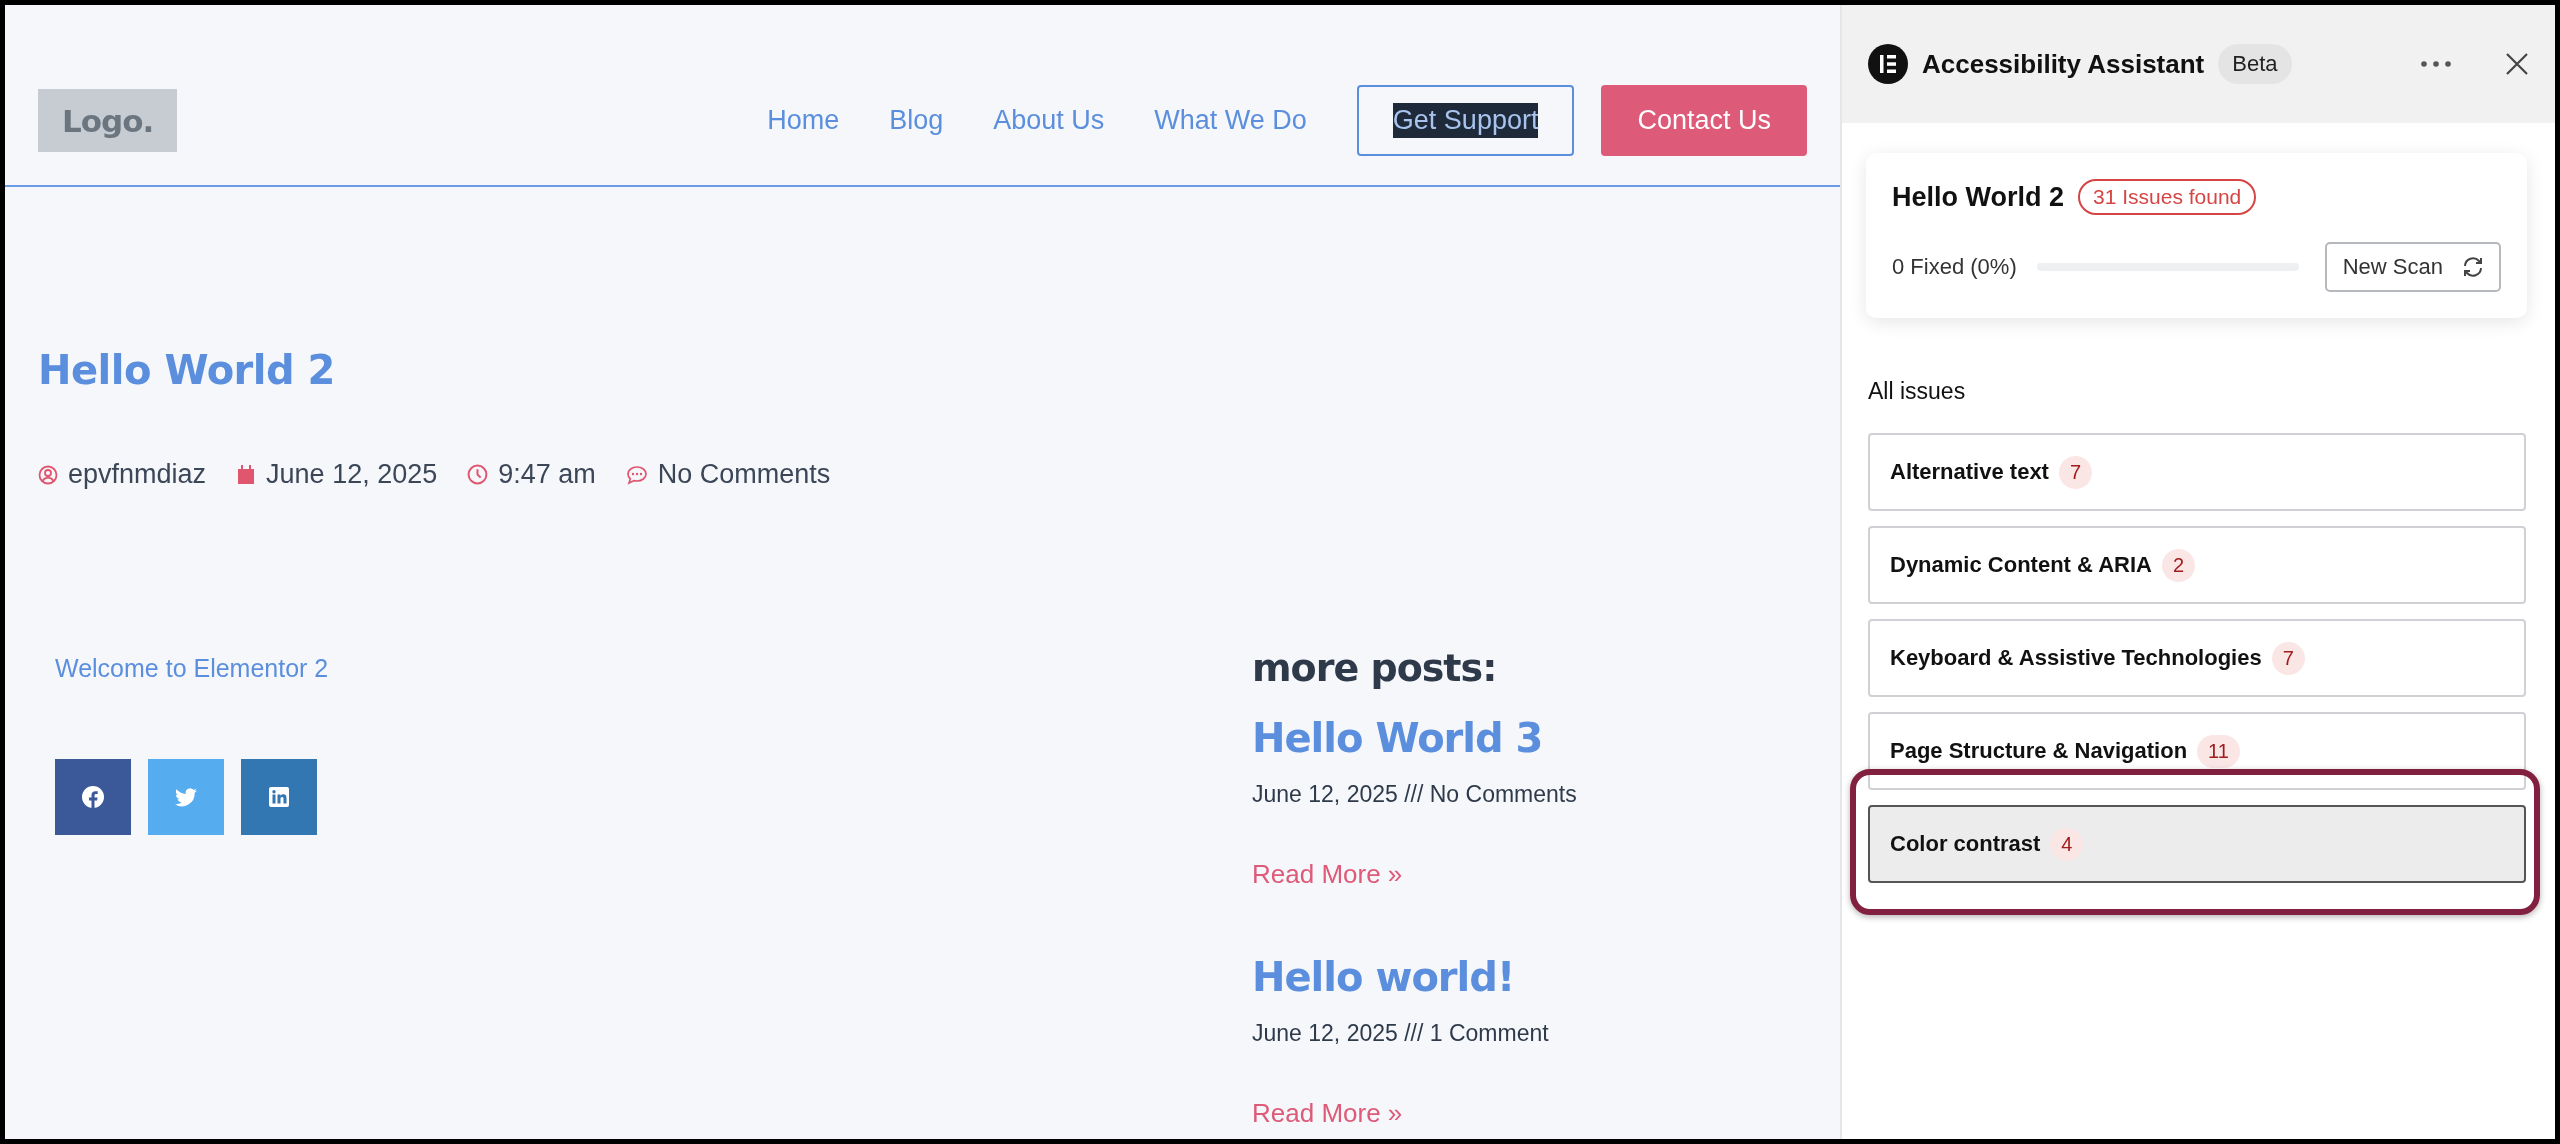  I want to click on issue-category-label: Dynamic Content & ARIA, so click(2021, 565).